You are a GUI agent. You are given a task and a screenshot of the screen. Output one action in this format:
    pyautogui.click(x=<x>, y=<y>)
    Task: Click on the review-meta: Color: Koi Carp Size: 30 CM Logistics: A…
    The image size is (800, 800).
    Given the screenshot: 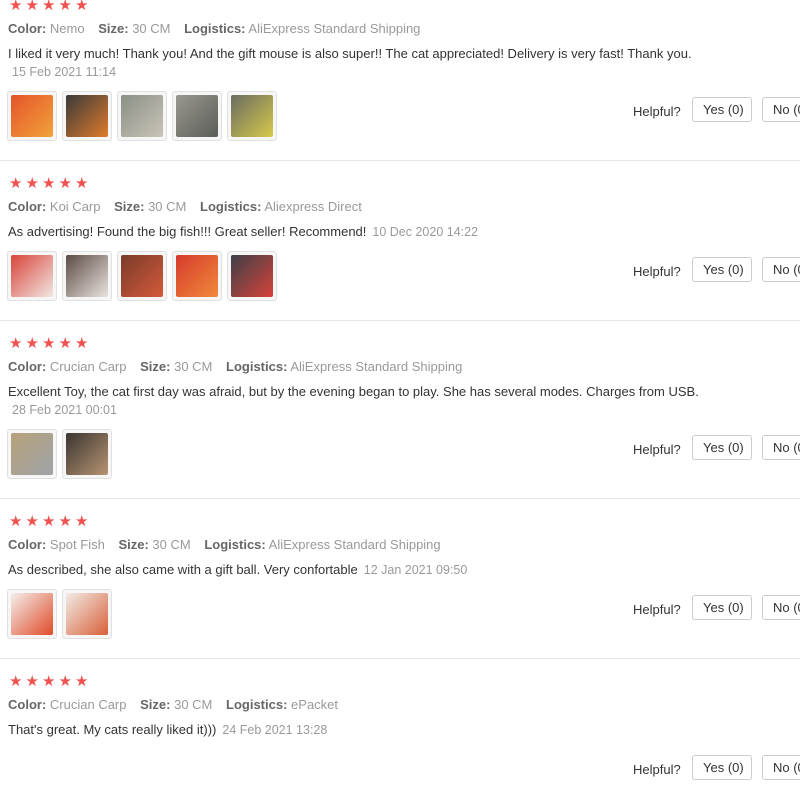 What is the action you would take?
    pyautogui.click(x=190, y=207)
    